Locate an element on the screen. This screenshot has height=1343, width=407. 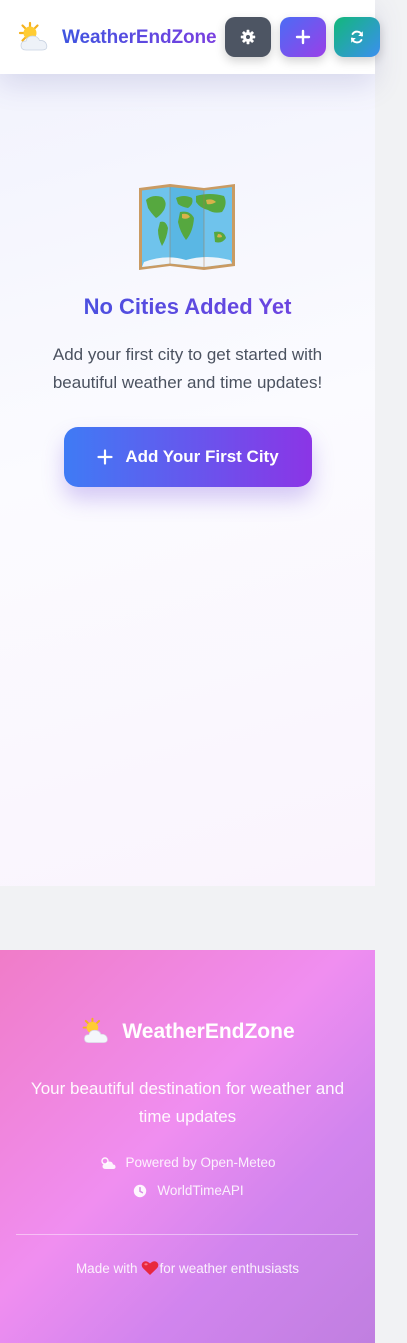
footer-brand: WeatherEndZone is located at coordinates (187, 1032).